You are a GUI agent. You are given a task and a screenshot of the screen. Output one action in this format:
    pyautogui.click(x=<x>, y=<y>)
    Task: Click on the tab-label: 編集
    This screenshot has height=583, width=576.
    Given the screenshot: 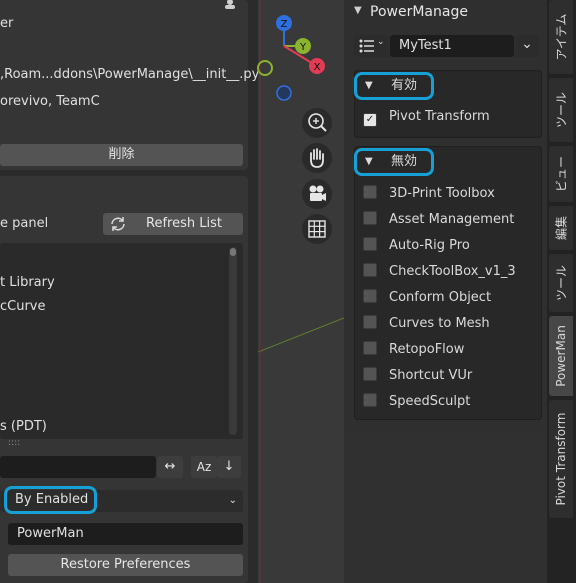 What is the action you would take?
    pyautogui.click(x=561, y=228)
    